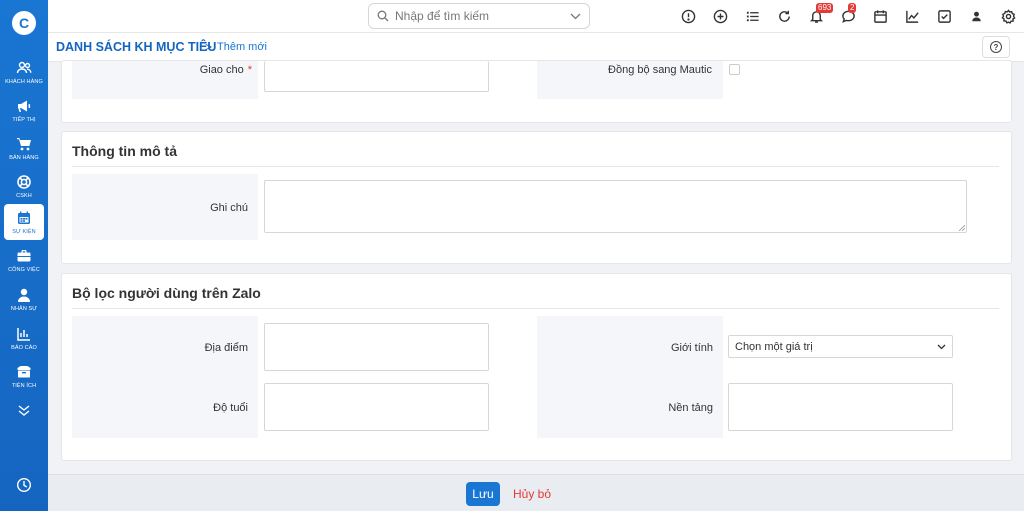 This screenshot has height=511, width=1024. What do you see at coordinates (24, 269) in the screenshot?
I see `sidebar-item-label: CÔNG VIỆC` at bounding box center [24, 269].